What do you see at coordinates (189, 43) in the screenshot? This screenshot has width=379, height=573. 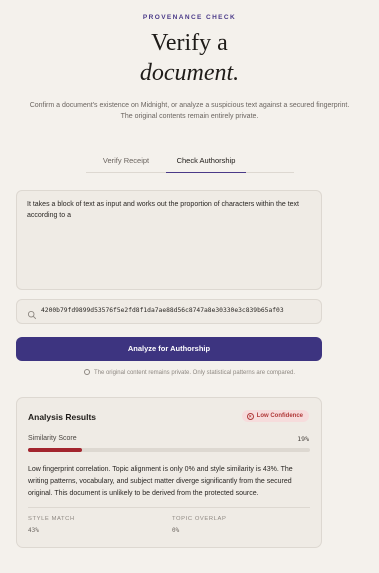 I see `page-title: Verify a` at bounding box center [189, 43].